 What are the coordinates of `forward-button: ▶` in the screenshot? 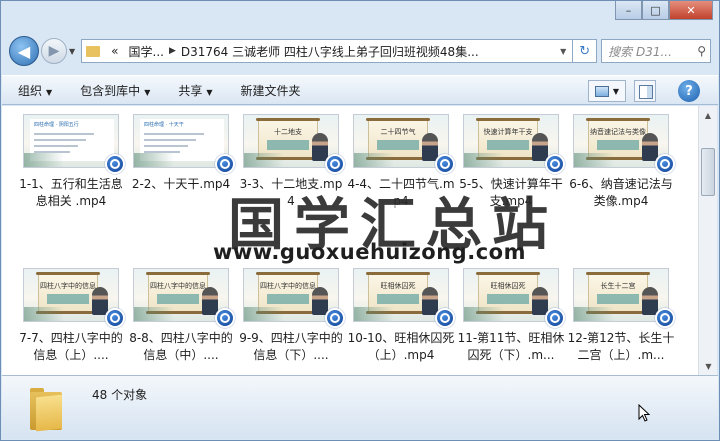 It's located at (54, 51).